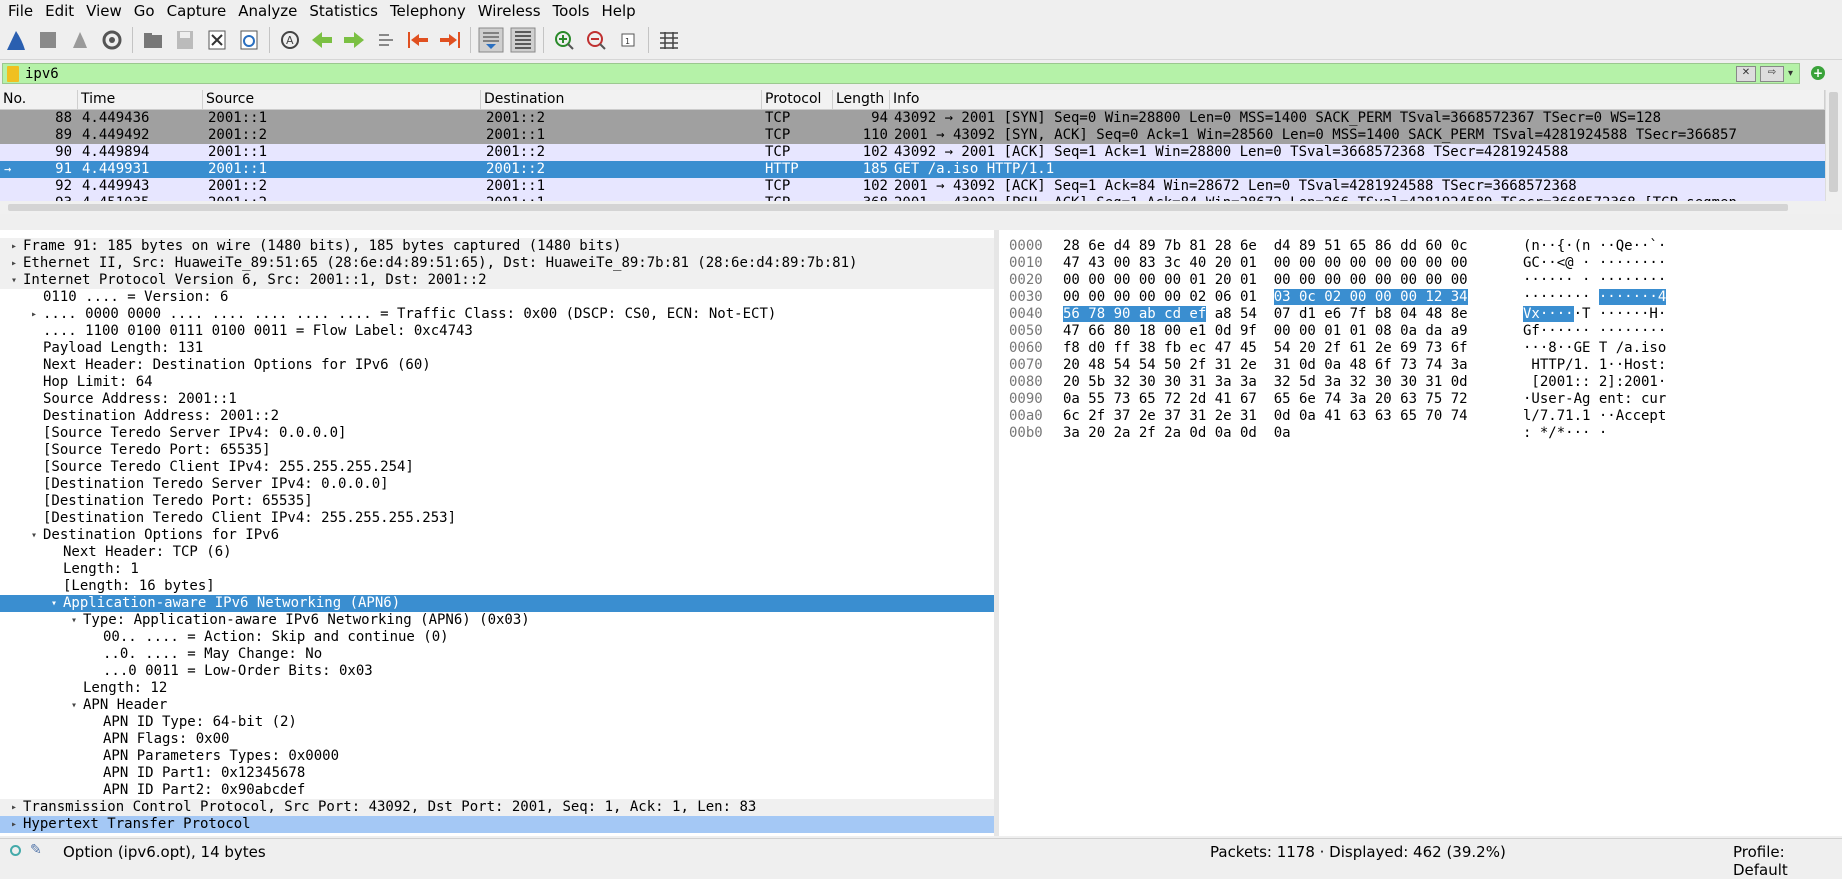  Describe the element at coordinates (249, 40) in the screenshot. I see `reload-file-icon` at that location.